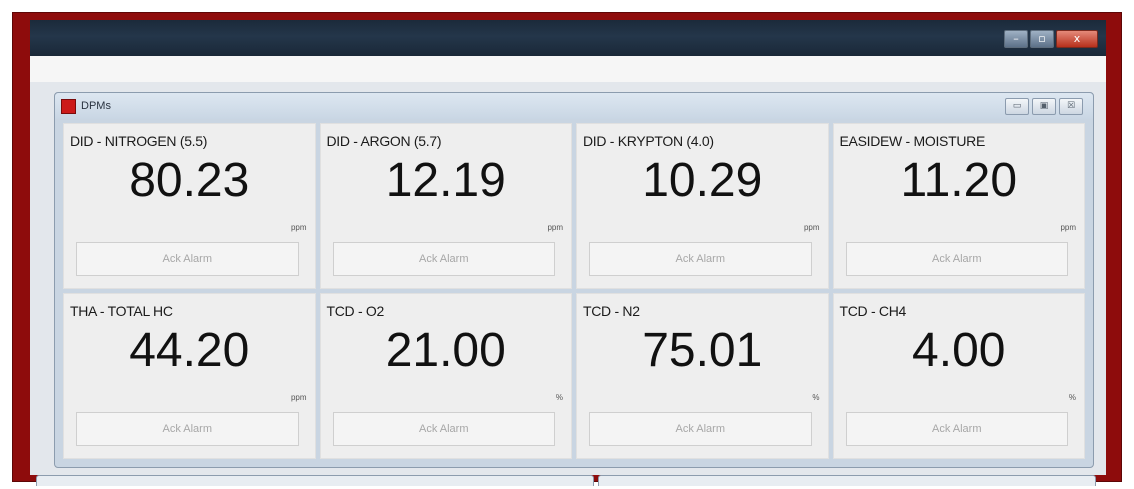  I want to click on tile-value: 12.19, so click(445, 180).